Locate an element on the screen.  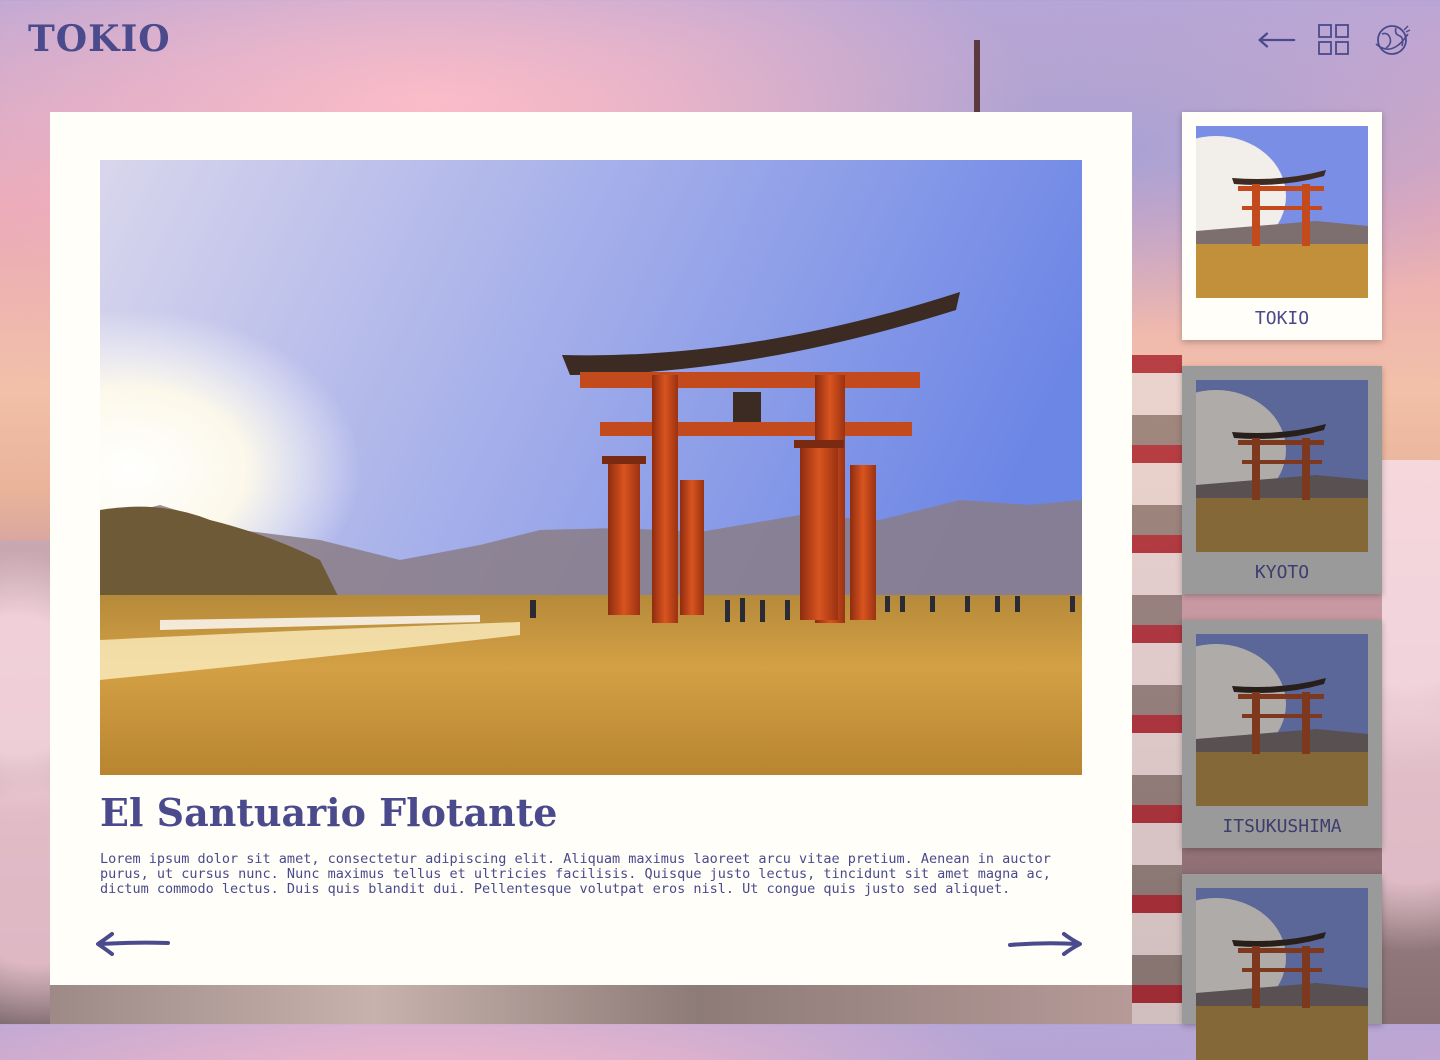
thumbnail-itsukushima: ITSUKUSHIMA is located at coordinates (1282, 734).